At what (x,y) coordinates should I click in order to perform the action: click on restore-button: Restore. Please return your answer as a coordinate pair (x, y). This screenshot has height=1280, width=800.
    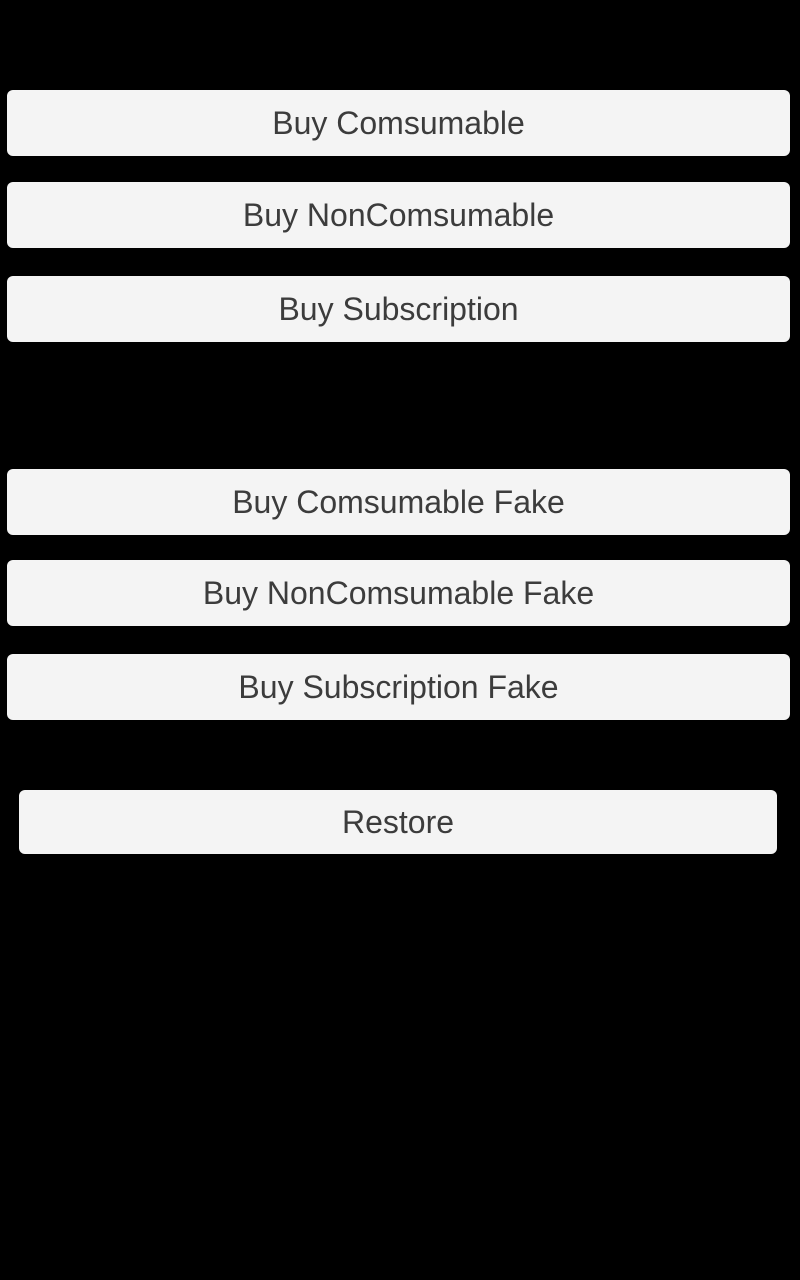
    Looking at the image, I should click on (398, 822).